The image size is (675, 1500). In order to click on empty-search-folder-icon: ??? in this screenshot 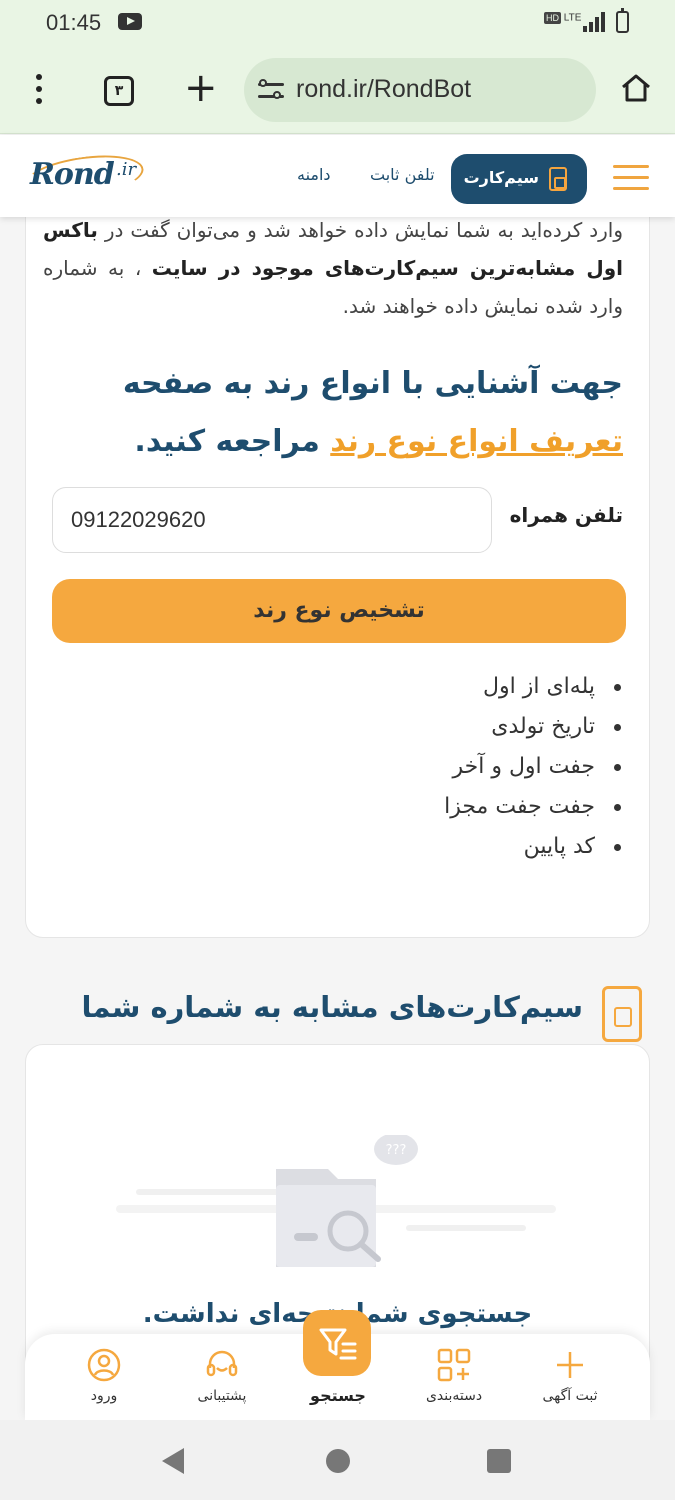, I will do `click(336, 1201)`.